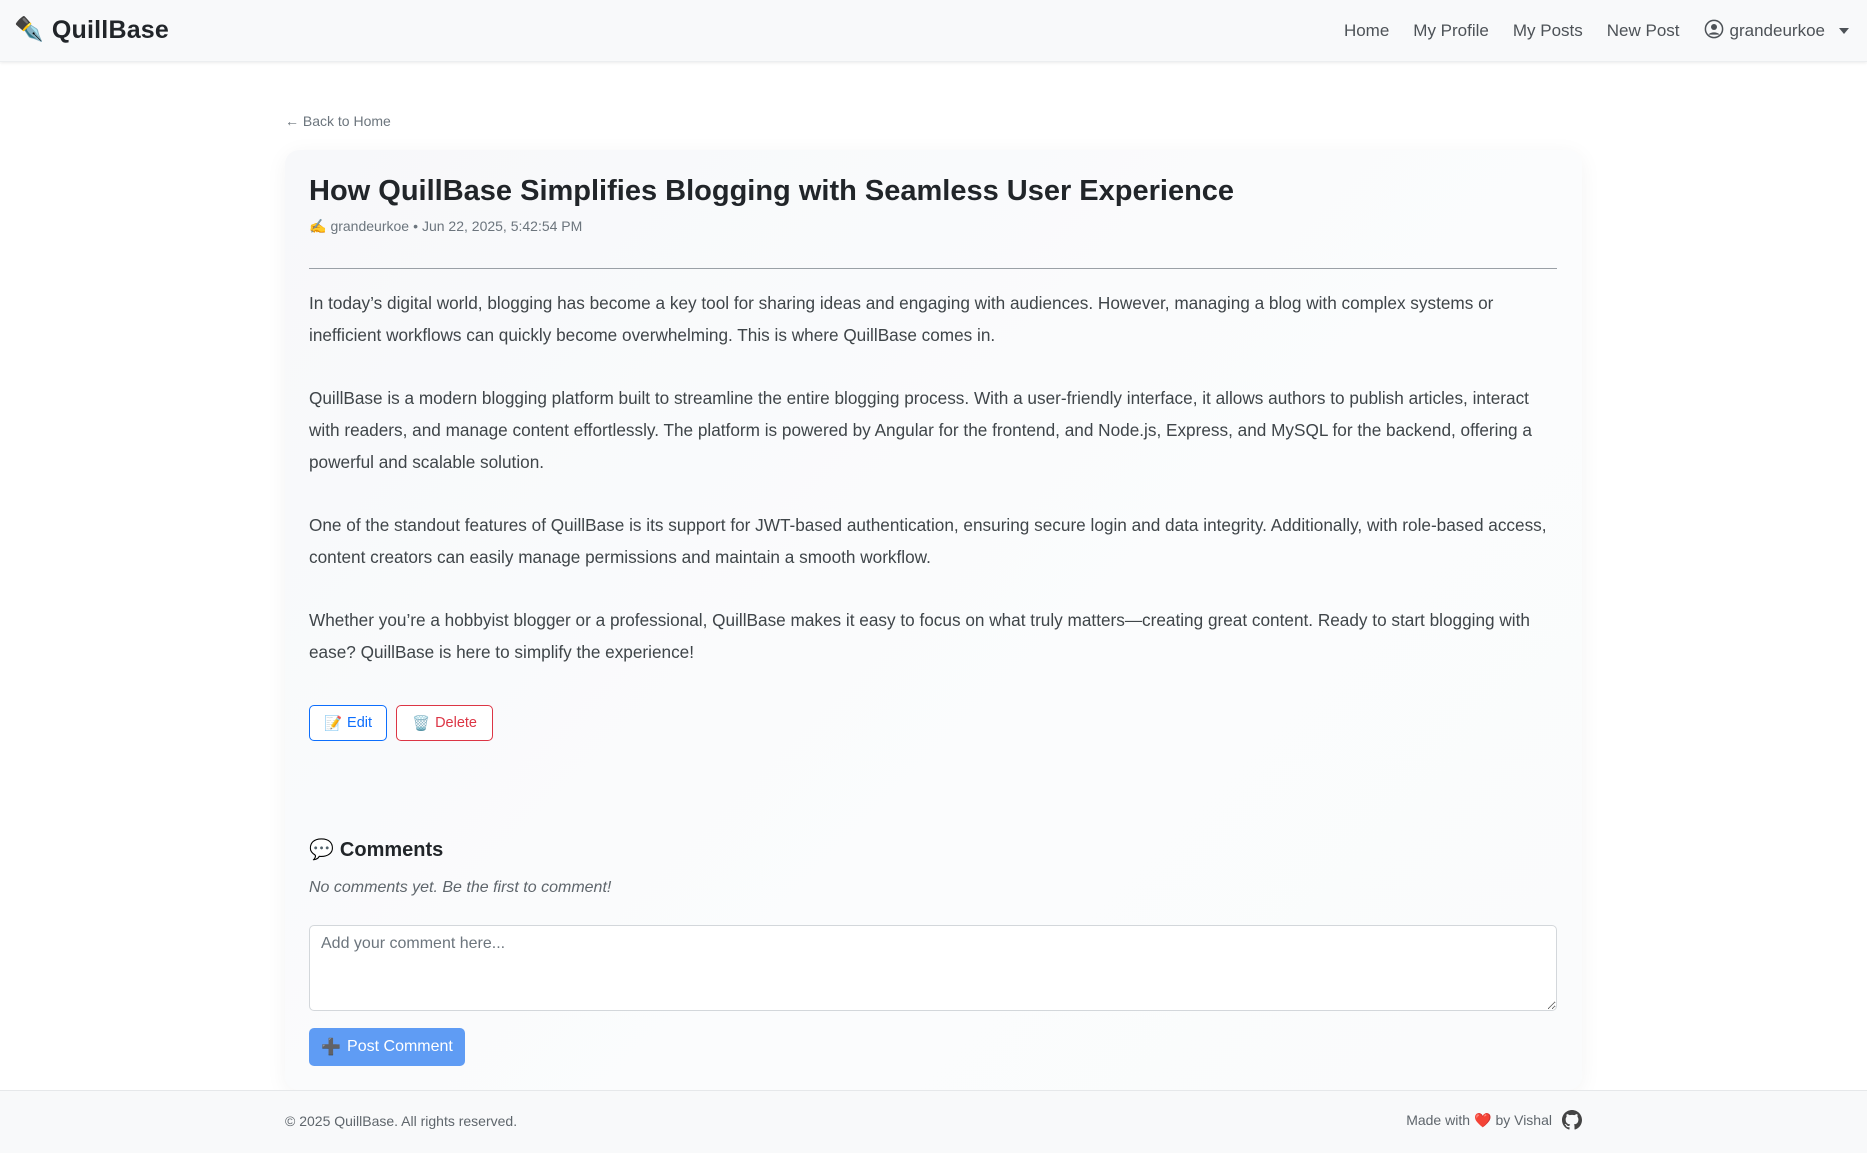 This screenshot has height=1153, width=1867. What do you see at coordinates (400, 1046) in the screenshot?
I see `post-comment-label: Post Comment` at bounding box center [400, 1046].